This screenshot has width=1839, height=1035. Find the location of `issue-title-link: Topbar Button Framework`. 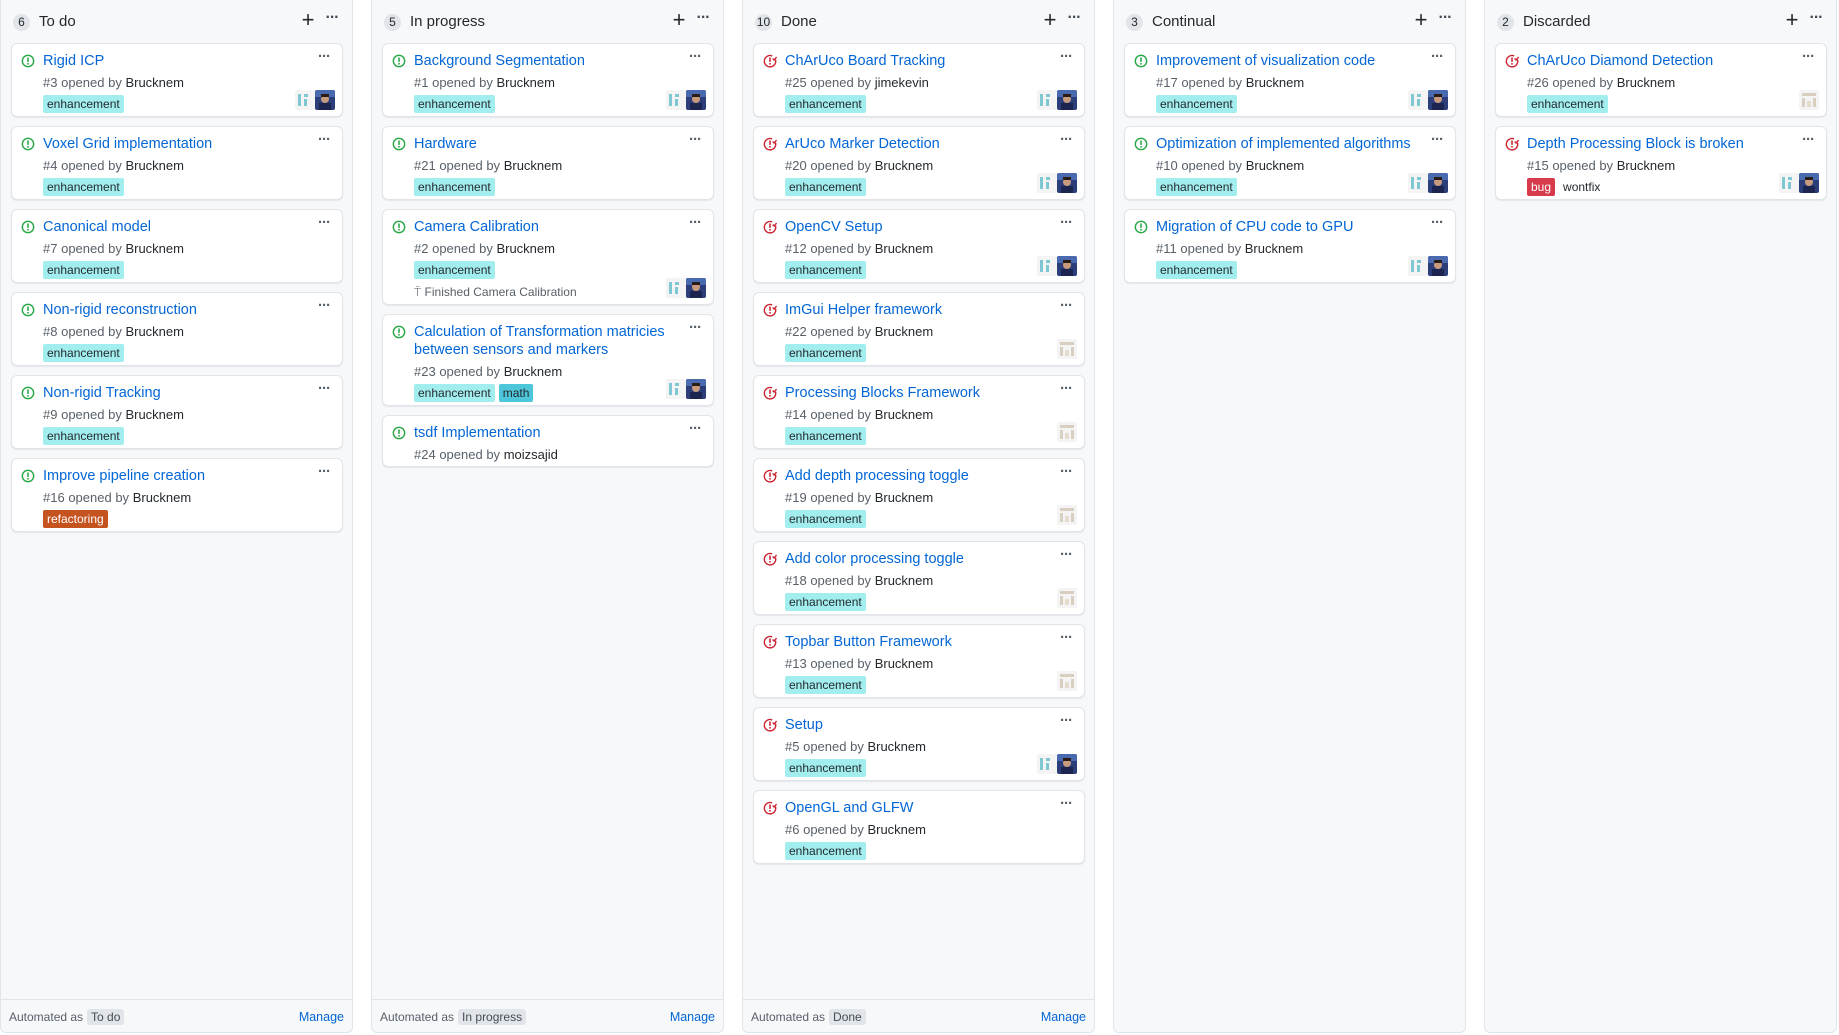

issue-title-link: Topbar Button Framework is located at coordinates (912, 642).